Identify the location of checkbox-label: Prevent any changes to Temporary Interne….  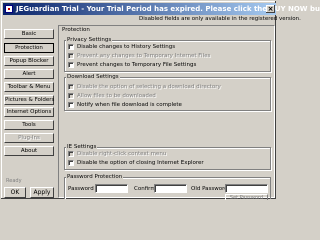
(144, 55).